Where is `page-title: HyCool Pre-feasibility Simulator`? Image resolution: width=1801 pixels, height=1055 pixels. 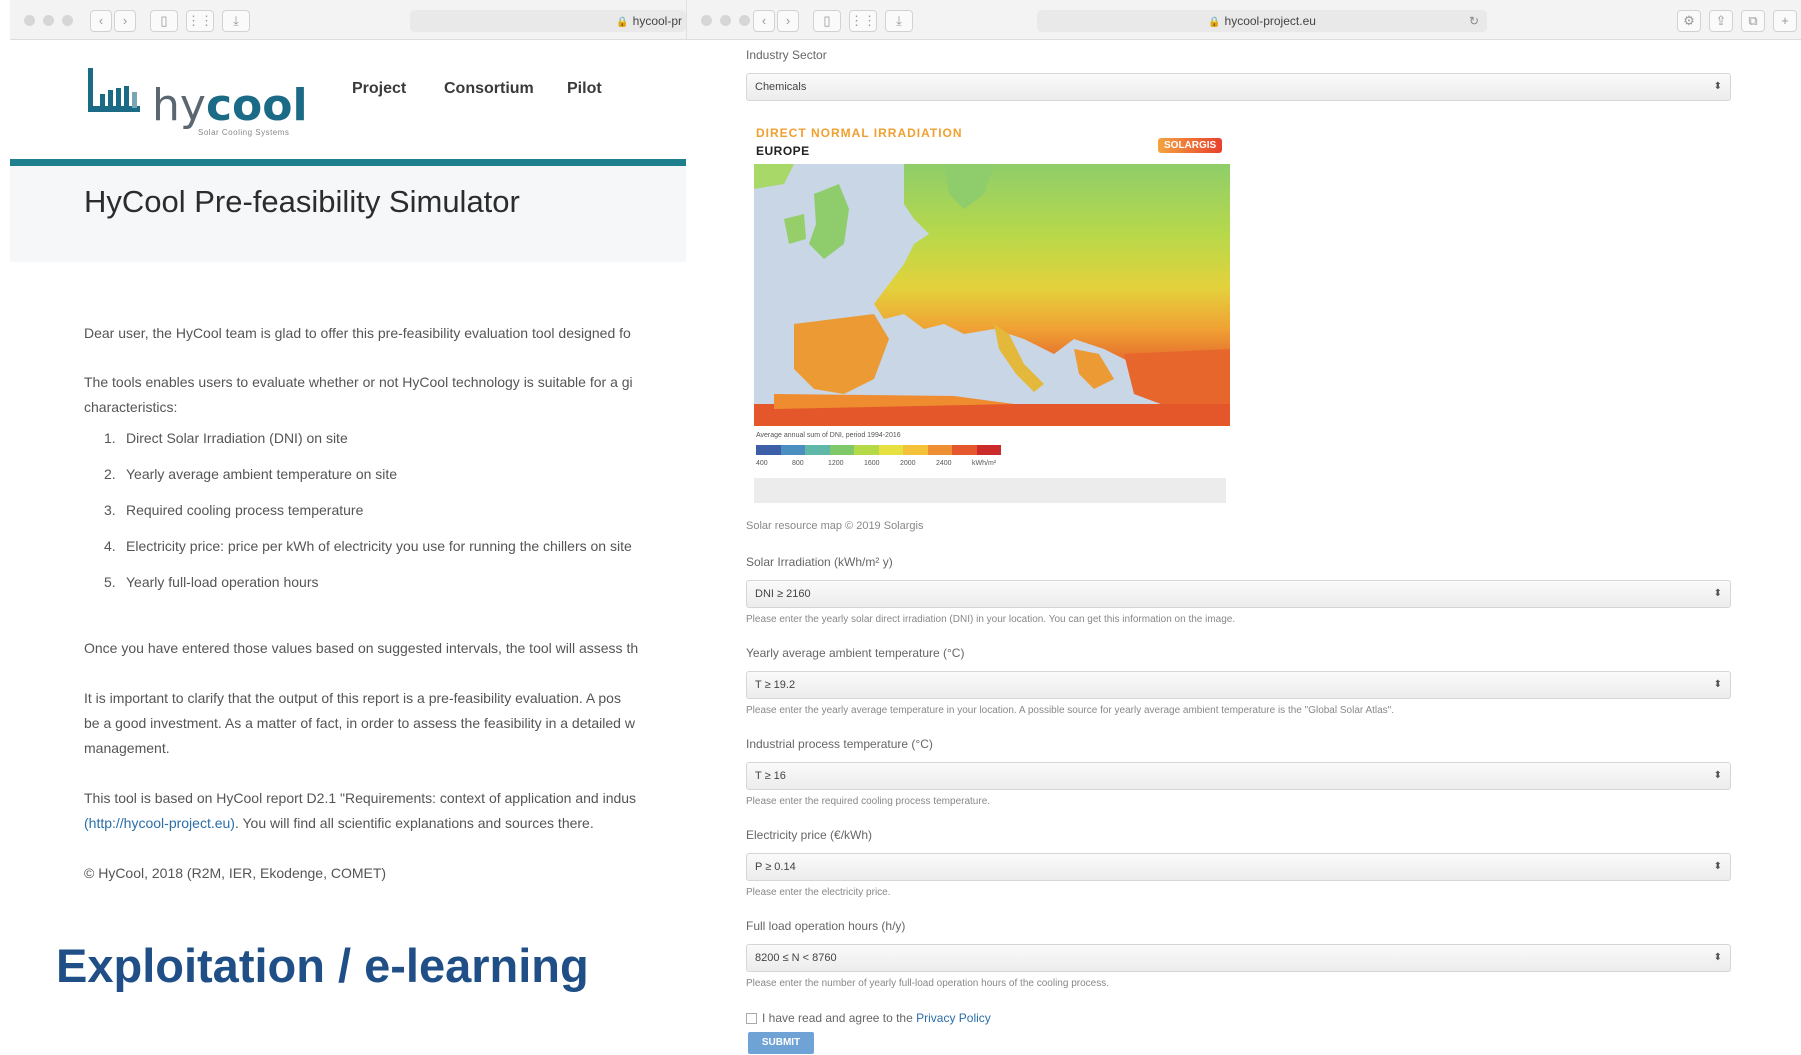 page-title: HyCool Pre-feasibility Simulator is located at coordinates (302, 201).